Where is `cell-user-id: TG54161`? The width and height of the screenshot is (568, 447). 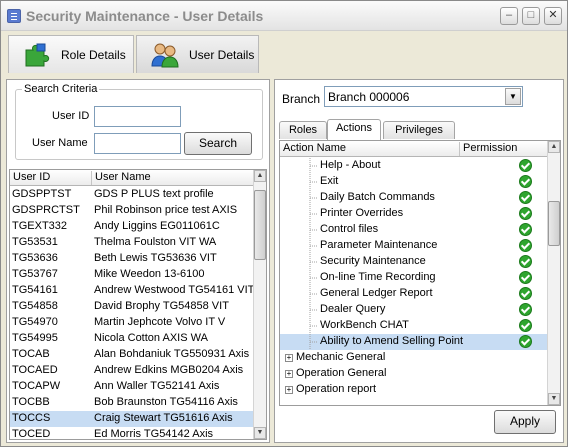 cell-user-id: TG54161 is located at coordinates (35, 290).